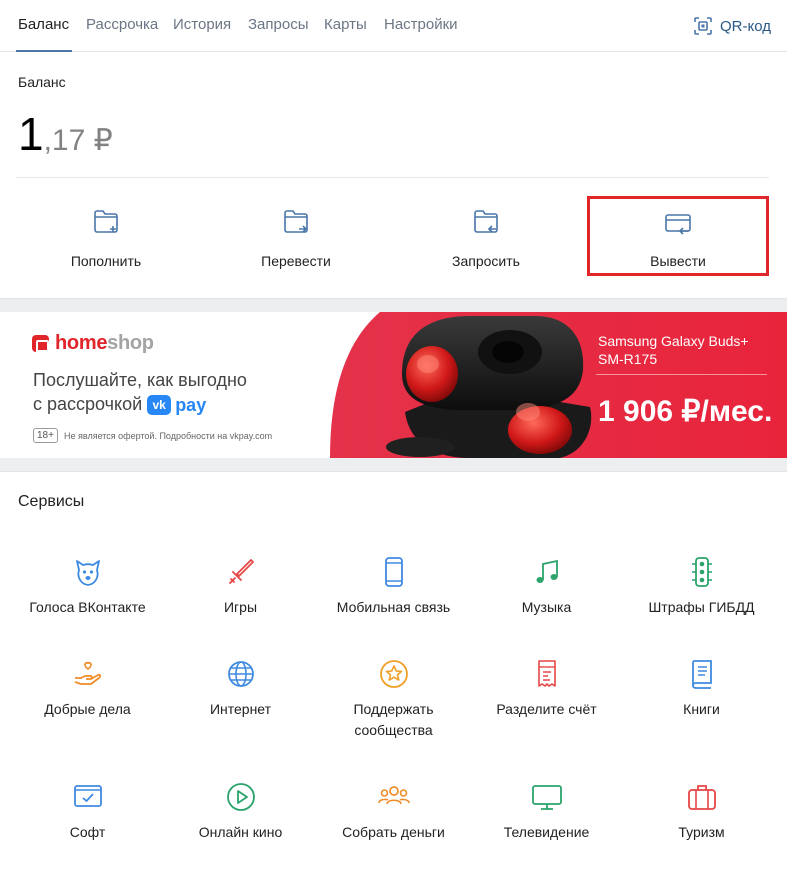 The height and width of the screenshot is (871, 787). Describe the element at coordinates (681, 374) in the screenshot. I see `product-divider` at that location.